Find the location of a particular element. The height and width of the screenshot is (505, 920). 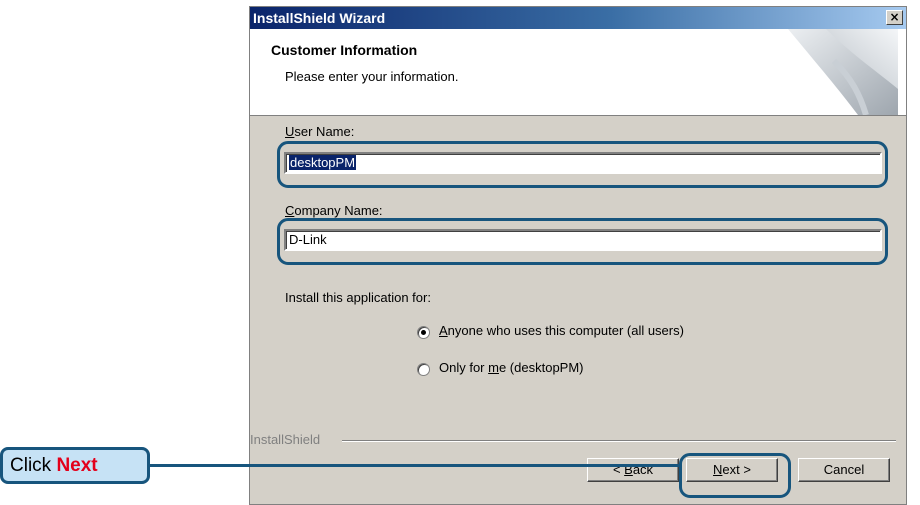

cancel-button: Cancel is located at coordinates (844, 470).